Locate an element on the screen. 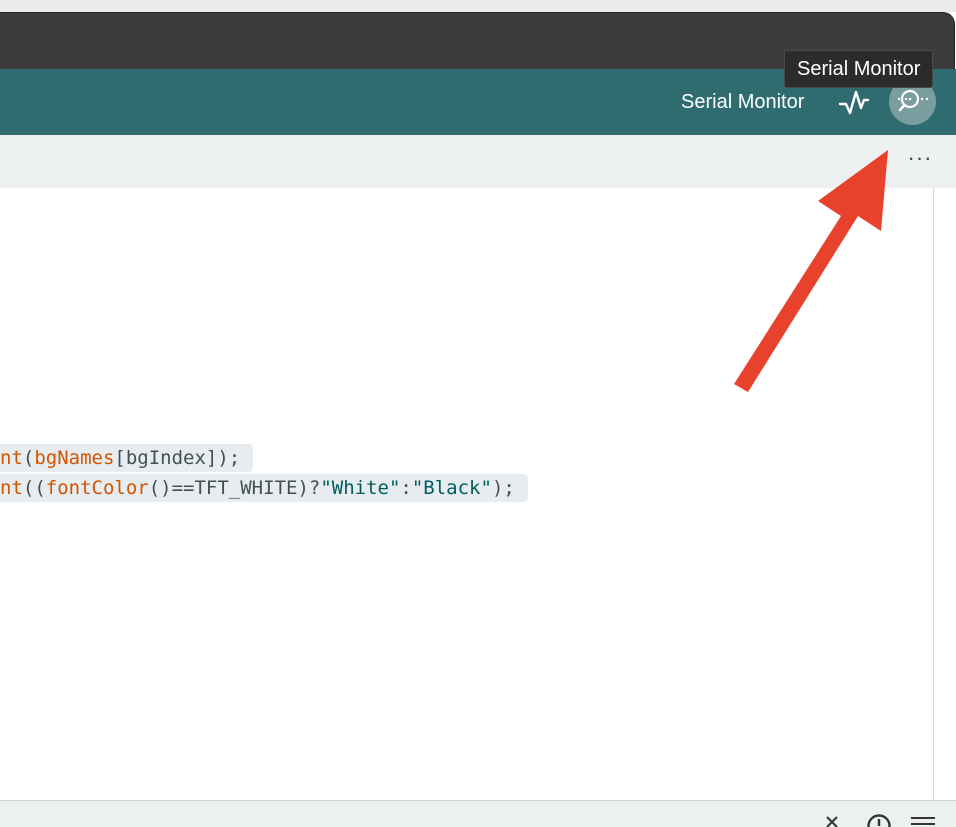 This screenshot has width=956, height=827. code-token: ( is located at coordinates (28, 458).